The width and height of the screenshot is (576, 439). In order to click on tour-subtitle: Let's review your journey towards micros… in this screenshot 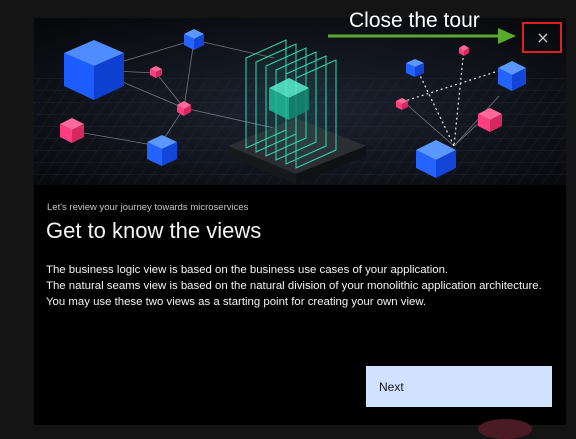, I will do `click(148, 207)`.